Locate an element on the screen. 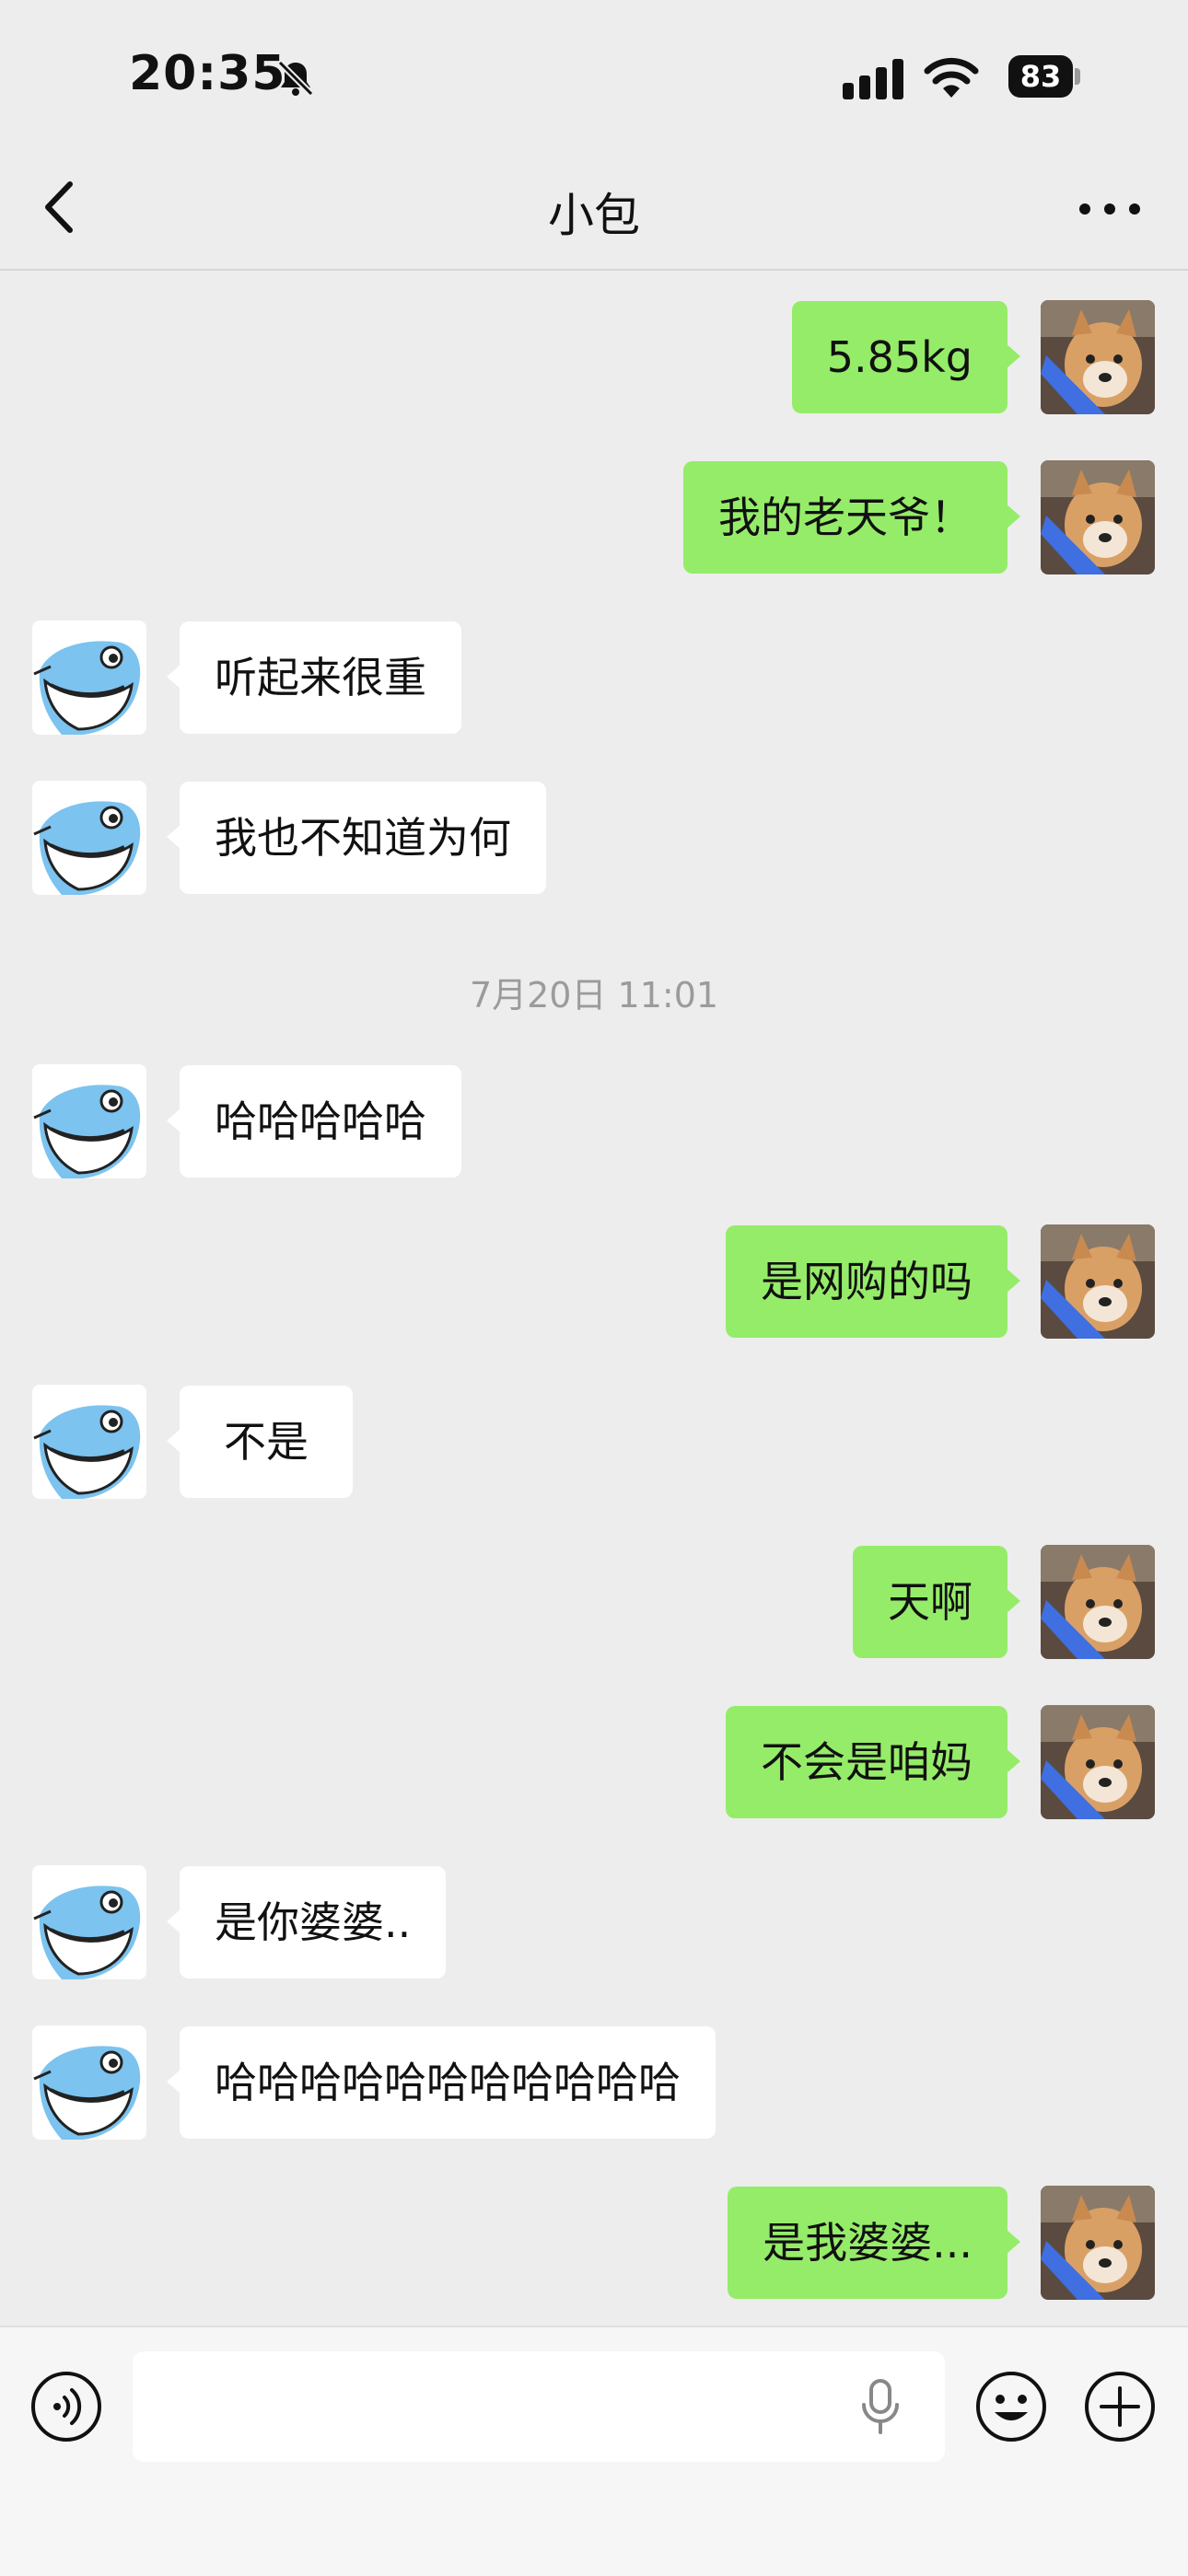  chat-title: 小包 is located at coordinates (594, 215).